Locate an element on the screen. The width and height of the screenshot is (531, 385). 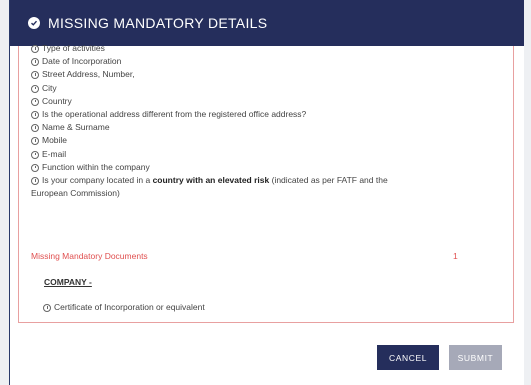
list-item-risk-continuation: European Commission) is located at coordinates (75, 193).